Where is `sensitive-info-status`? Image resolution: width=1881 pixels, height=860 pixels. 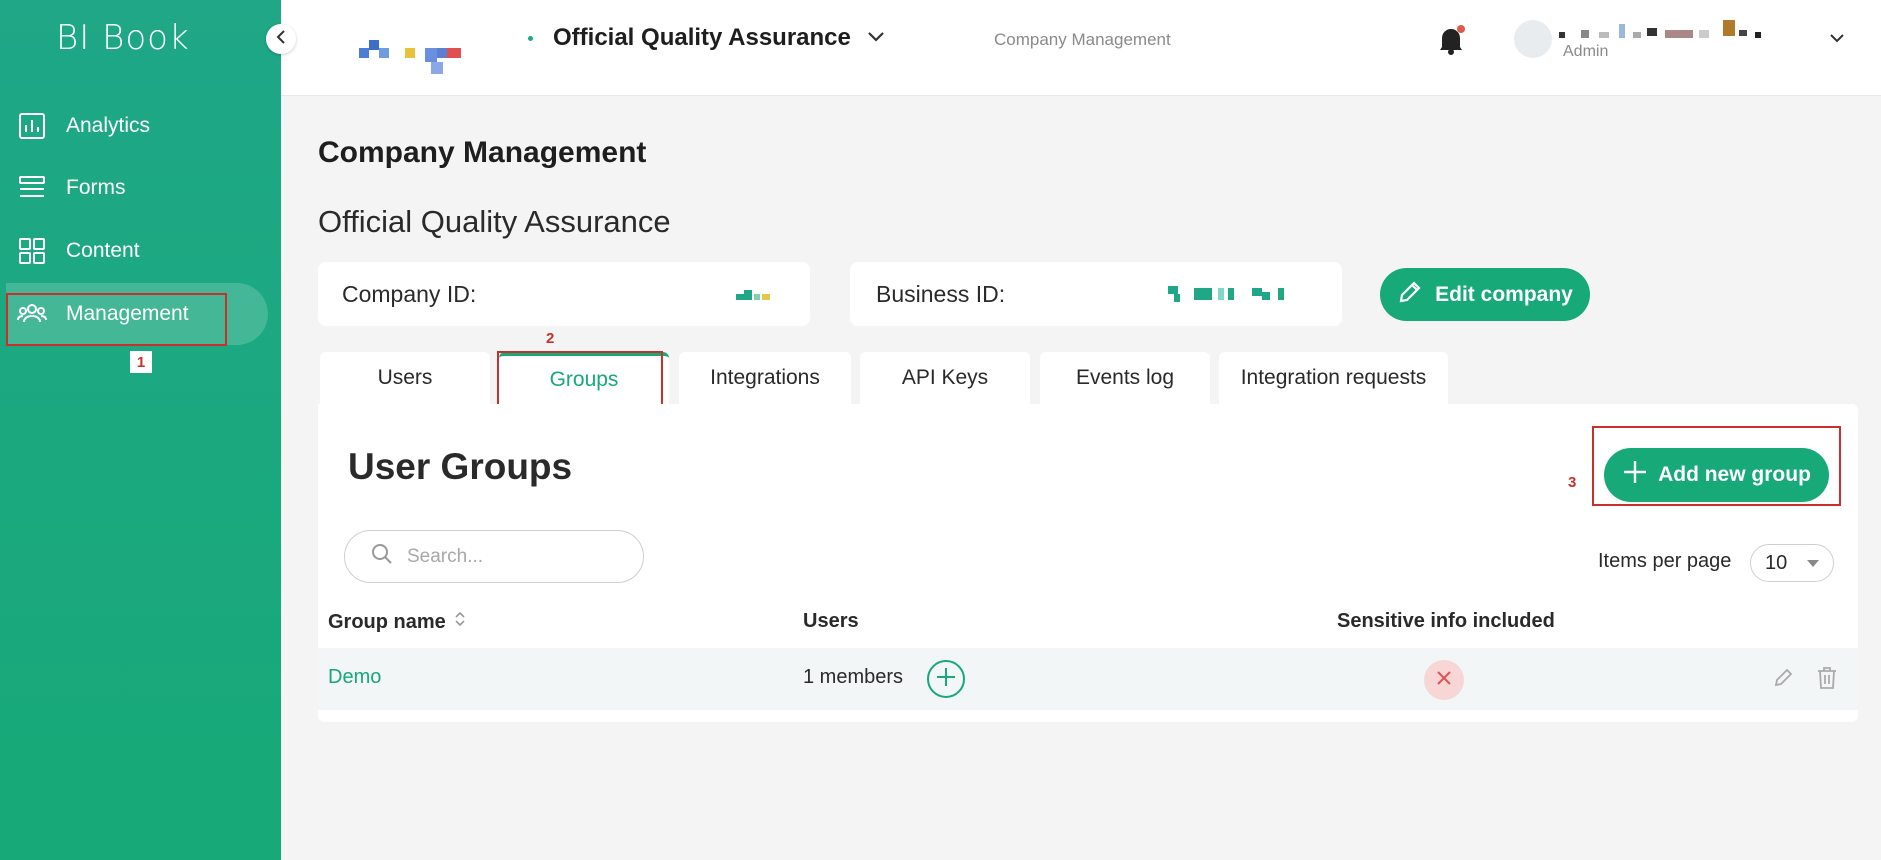 sensitive-info-status is located at coordinates (1444, 680).